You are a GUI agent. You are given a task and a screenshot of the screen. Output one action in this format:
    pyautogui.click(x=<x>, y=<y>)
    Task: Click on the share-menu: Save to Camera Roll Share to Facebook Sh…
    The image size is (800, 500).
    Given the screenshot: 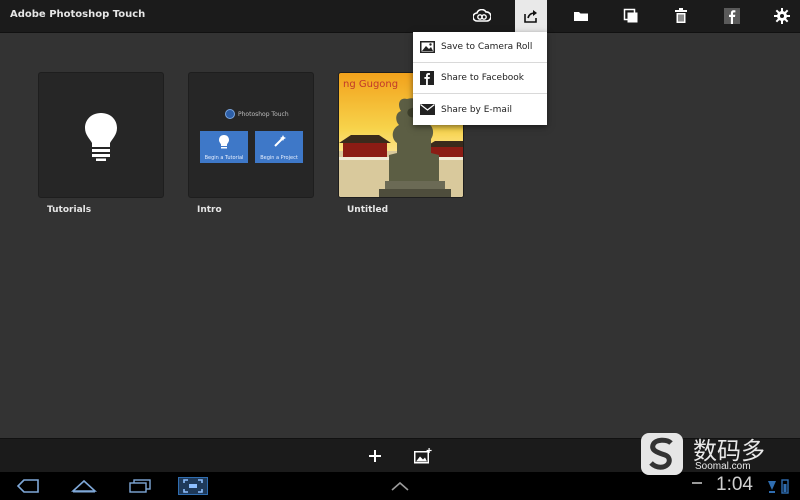 What is the action you would take?
    pyautogui.click(x=480, y=78)
    